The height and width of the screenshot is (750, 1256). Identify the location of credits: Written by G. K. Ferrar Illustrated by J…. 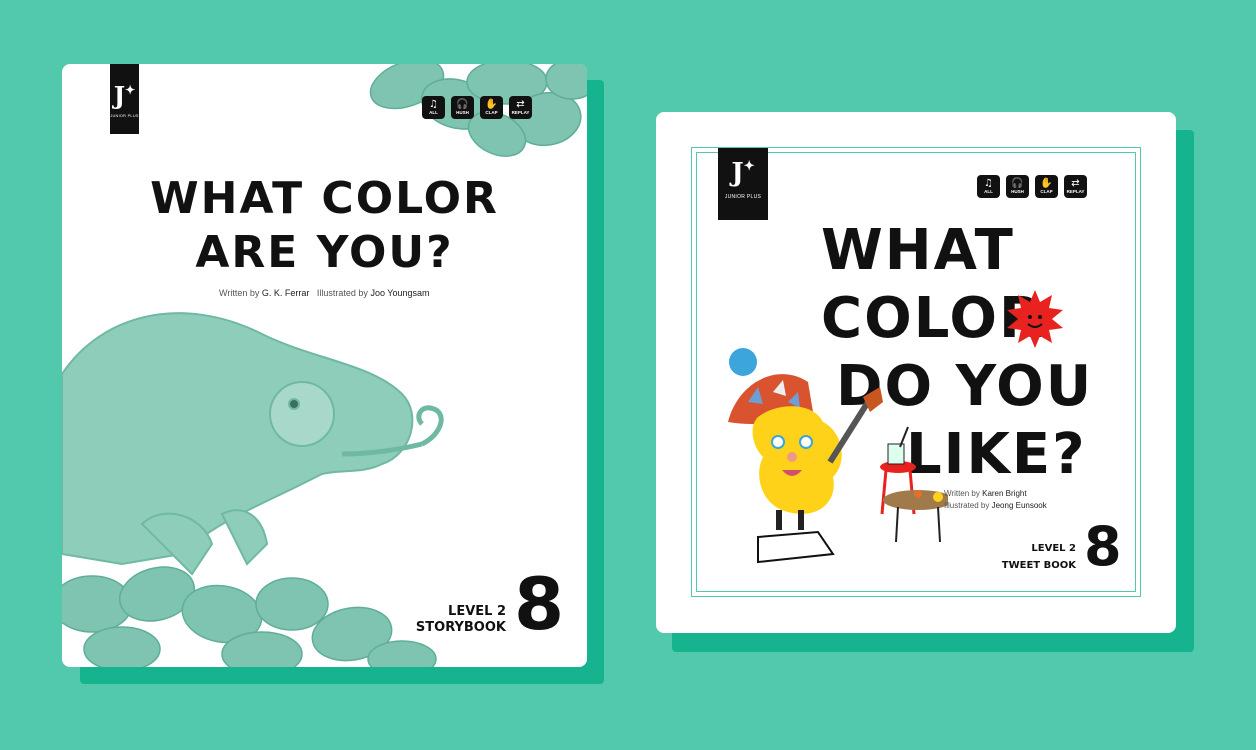
(324, 293).